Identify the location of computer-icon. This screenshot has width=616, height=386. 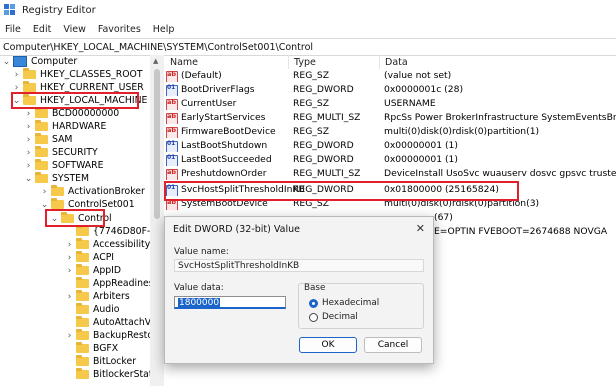
(20, 61).